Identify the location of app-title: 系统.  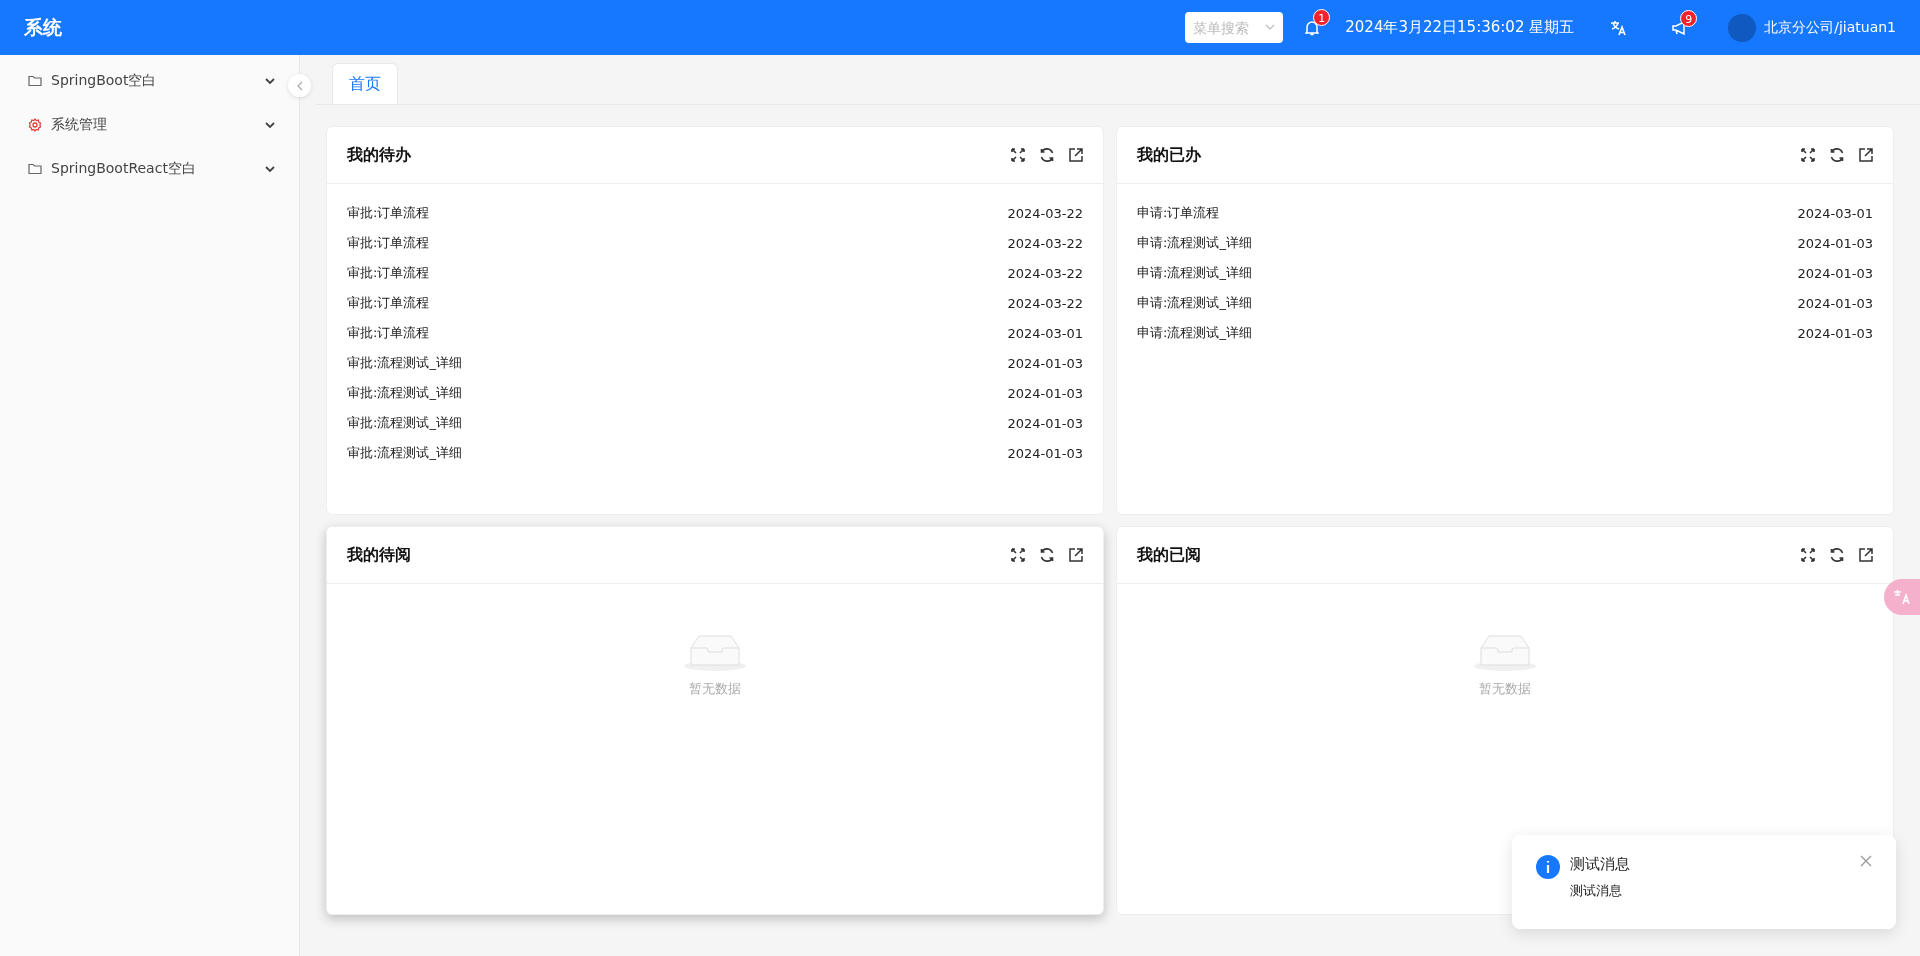
(43, 27).